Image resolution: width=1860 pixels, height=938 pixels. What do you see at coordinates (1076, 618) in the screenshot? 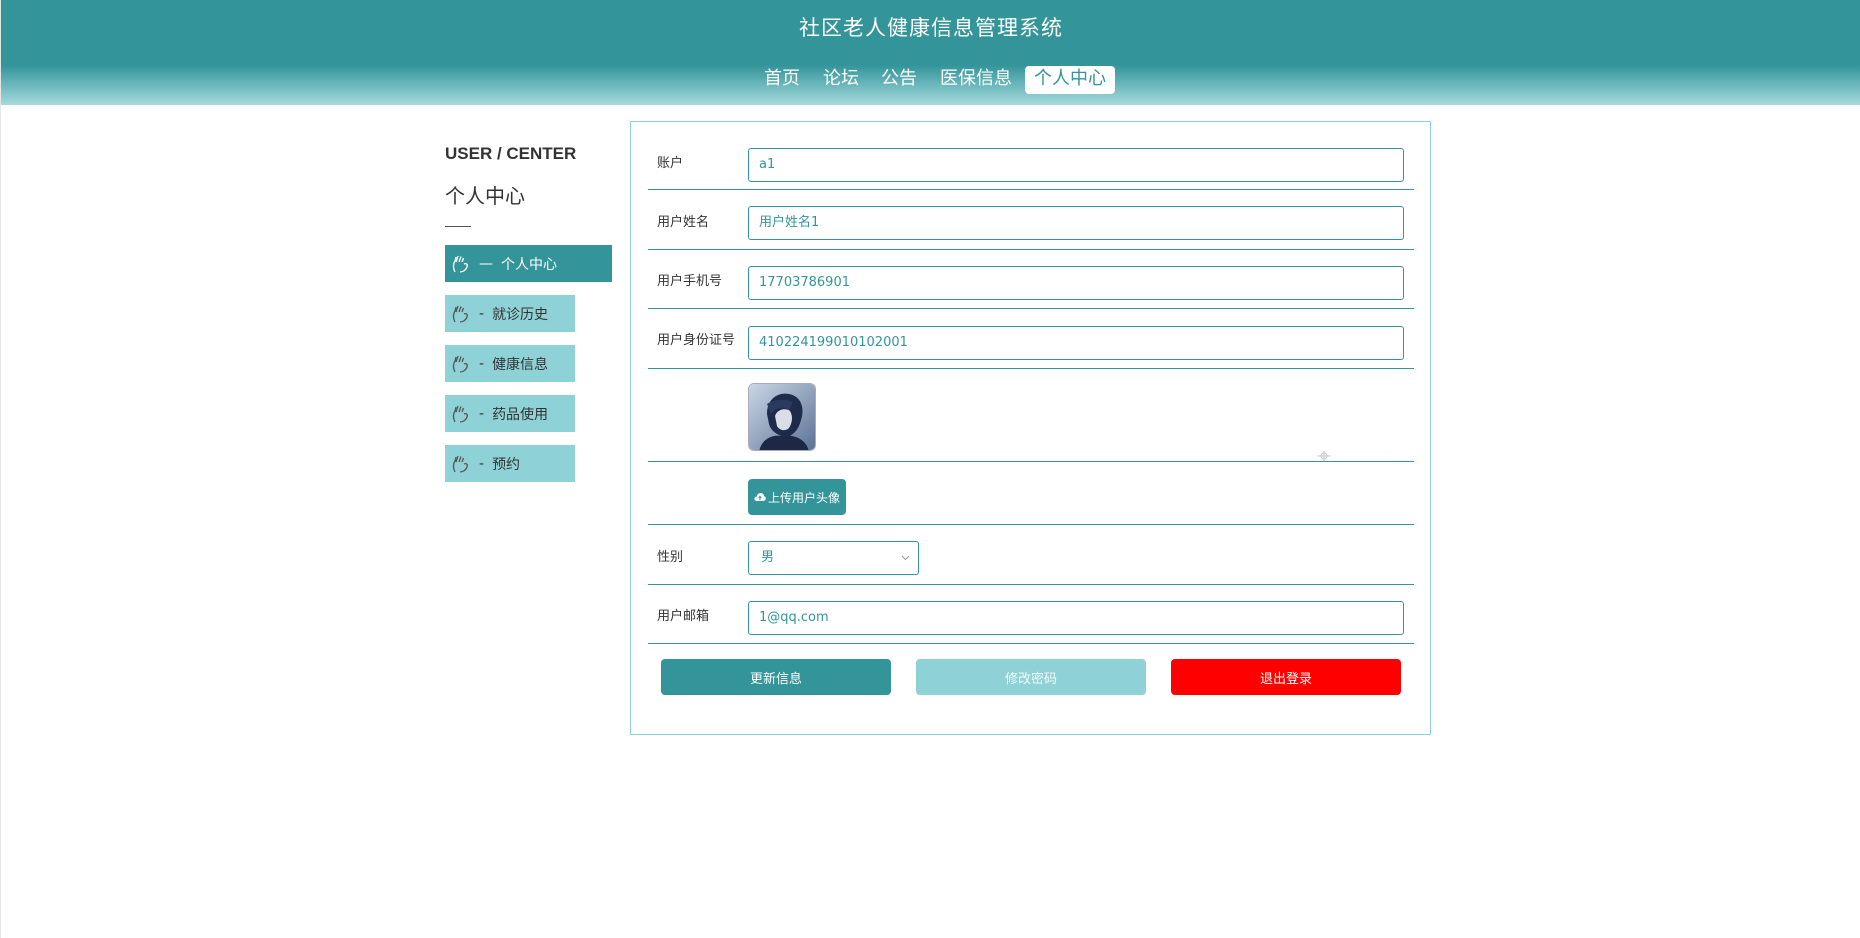
I see `email-input: 1@qq.com` at bounding box center [1076, 618].